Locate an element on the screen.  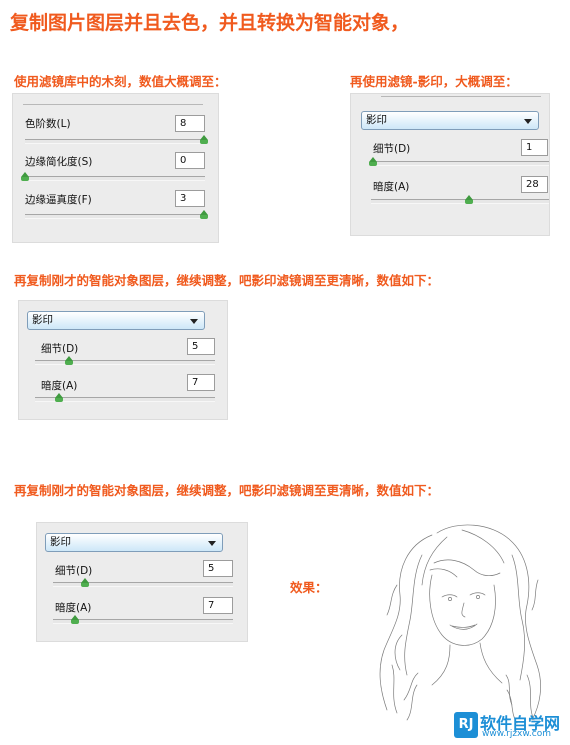
photocopy-panel-2: 影印 细节(D) 5 暗度(A) 7 is located at coordinates (123, 360).